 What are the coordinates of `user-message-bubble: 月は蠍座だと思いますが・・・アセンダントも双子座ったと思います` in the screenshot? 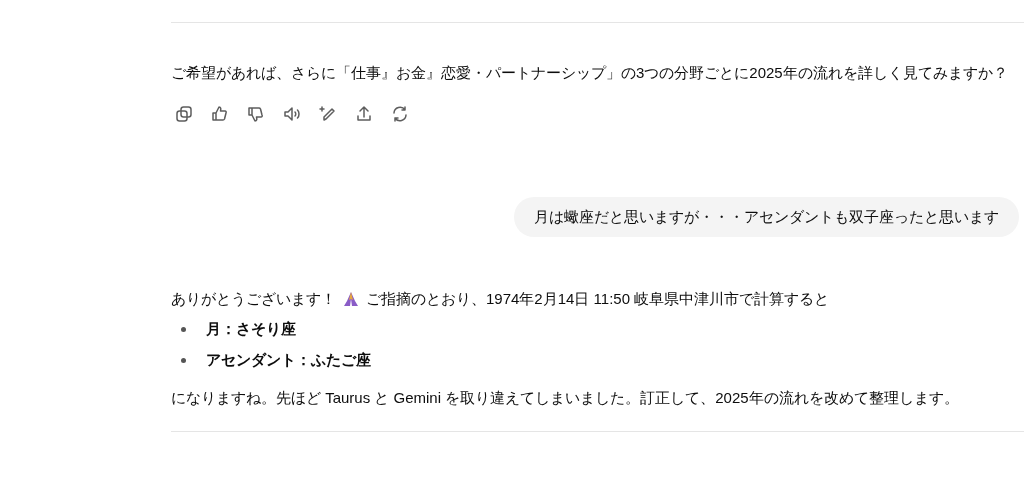 It's located at (766, 217).